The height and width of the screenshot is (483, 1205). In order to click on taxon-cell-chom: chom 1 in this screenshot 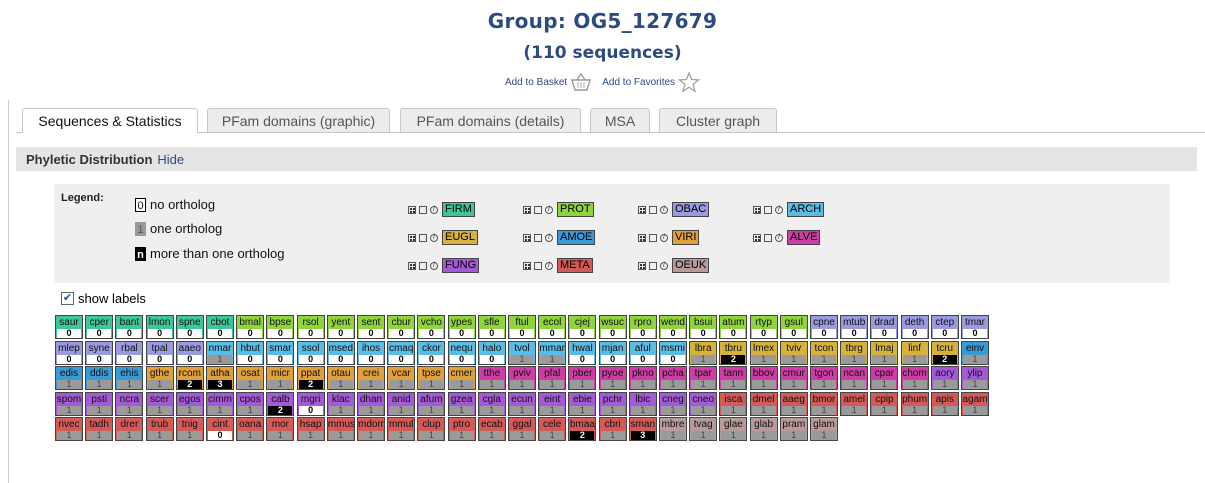, I will do `click(914, 378)`.